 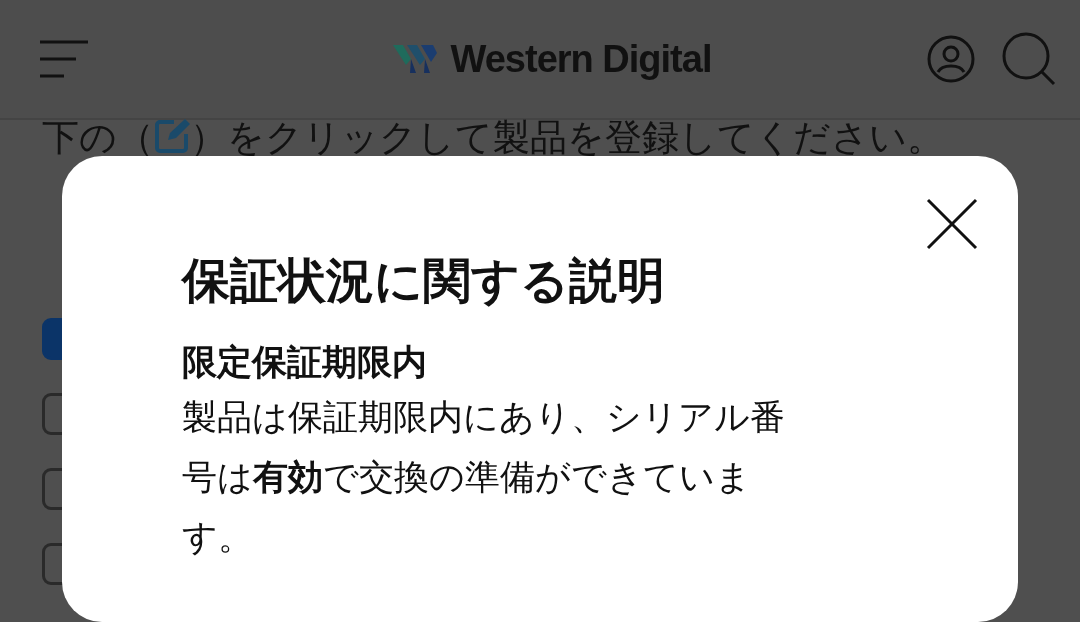 What do you see at coordinates (552, 59) in the screenshot?
I see `logo: Western Digital` at bounding box center [552, 59].